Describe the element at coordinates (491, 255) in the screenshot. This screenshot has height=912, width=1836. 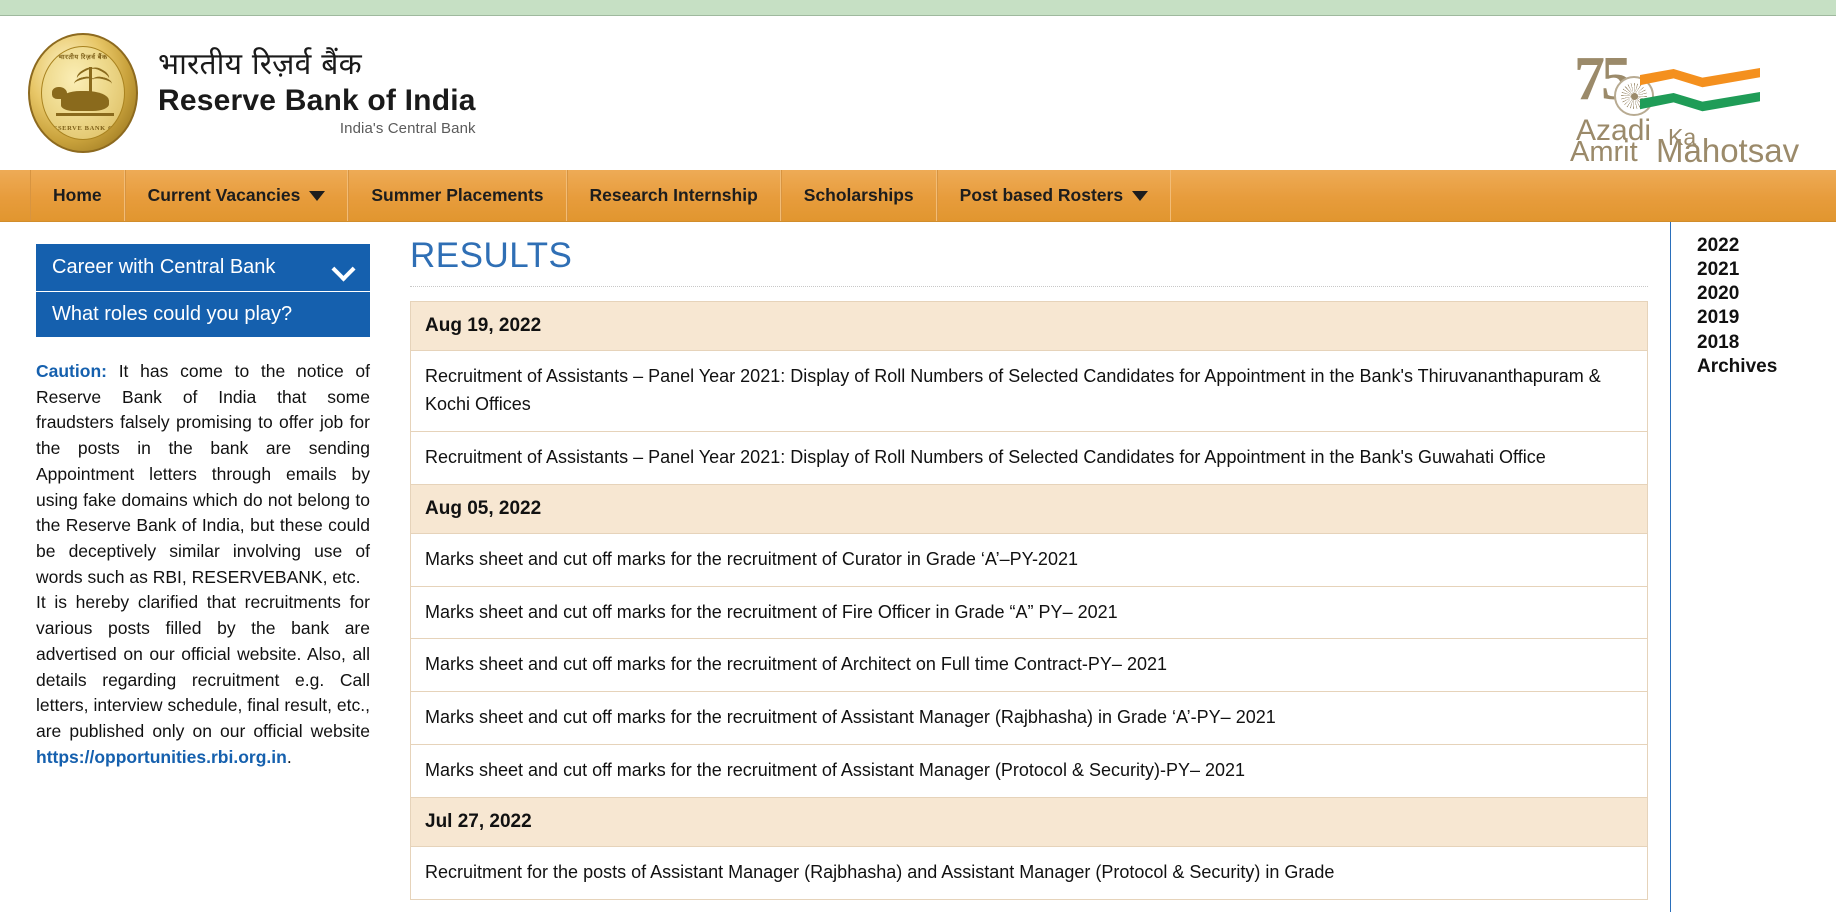
I see `page-title: RESULTS` at that location.